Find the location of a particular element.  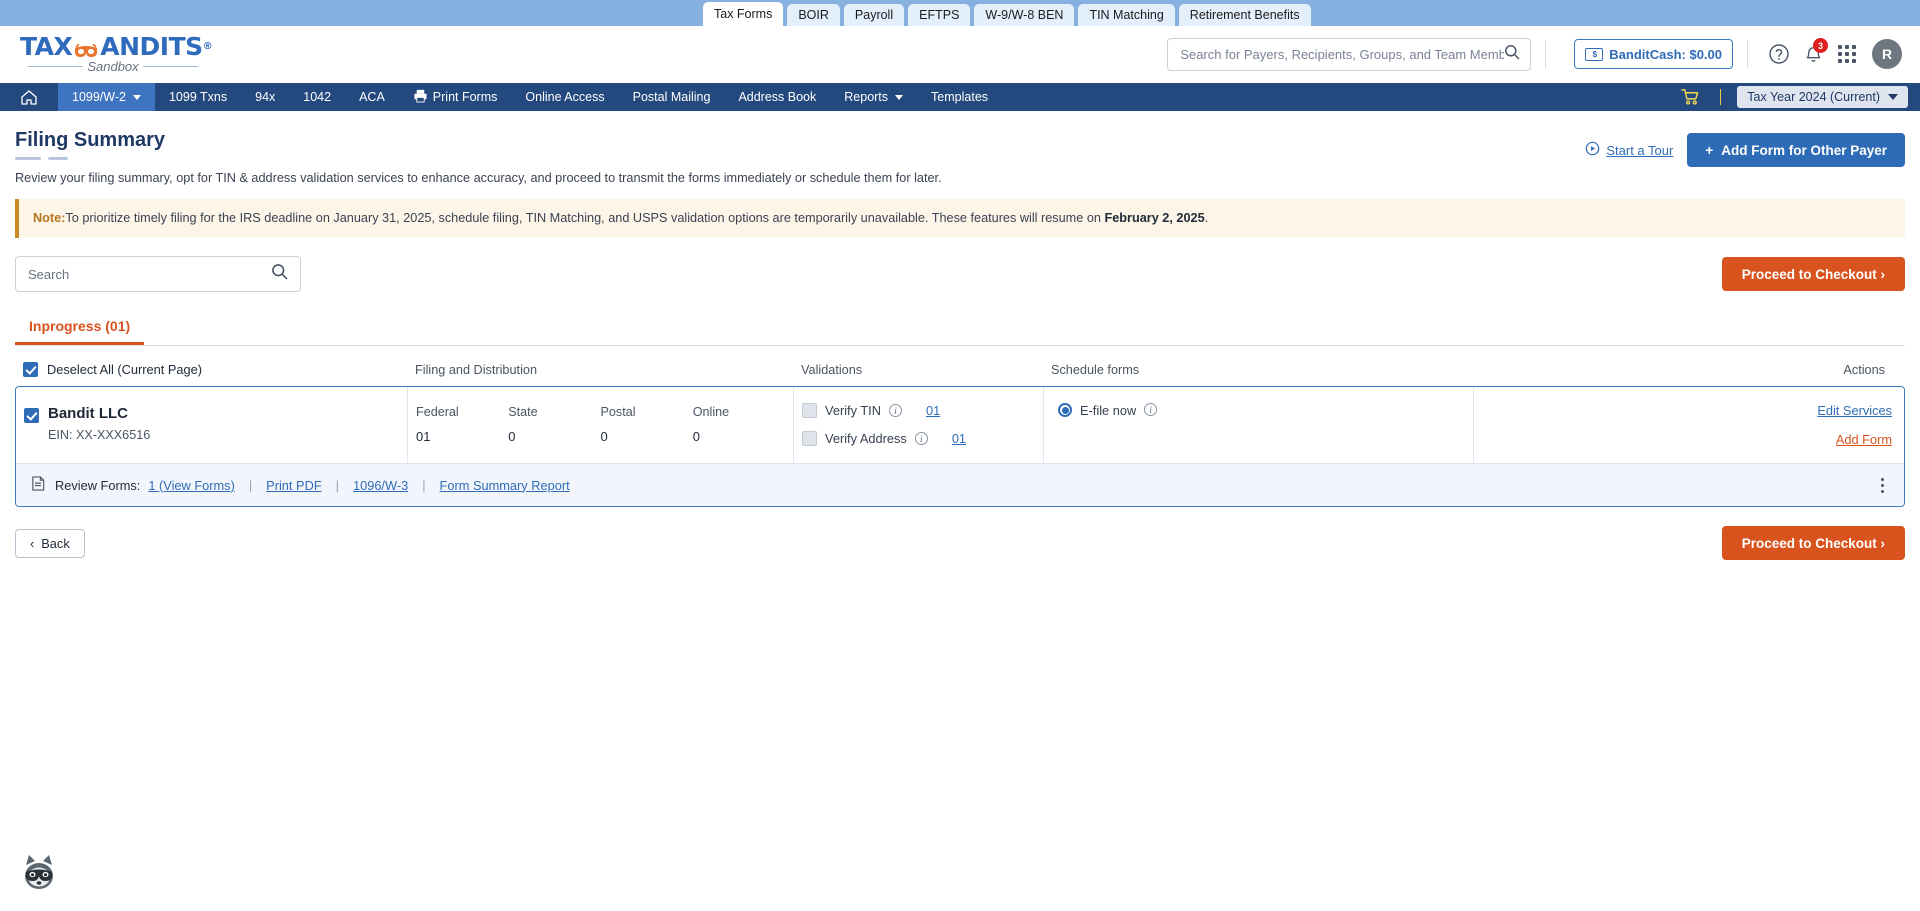

nav-item-templates: Templates is located at coordinates (959, 97).